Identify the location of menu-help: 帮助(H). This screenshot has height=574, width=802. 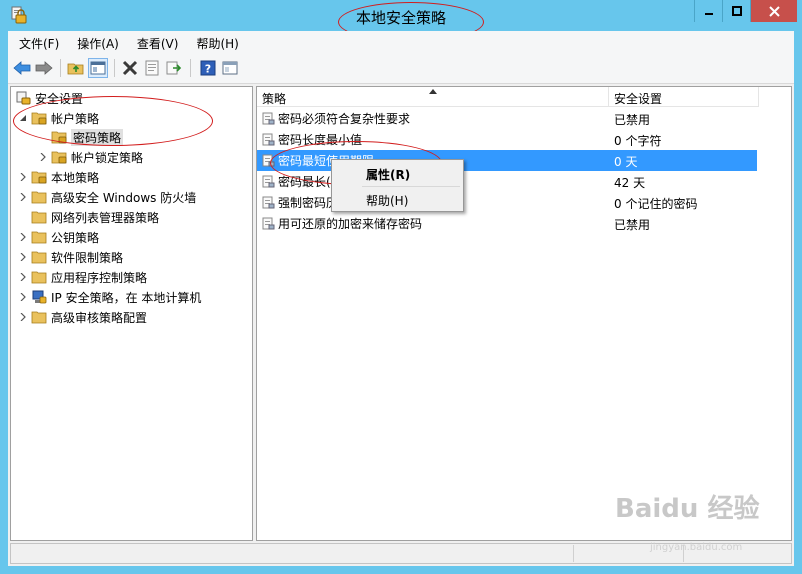
(215, 42).